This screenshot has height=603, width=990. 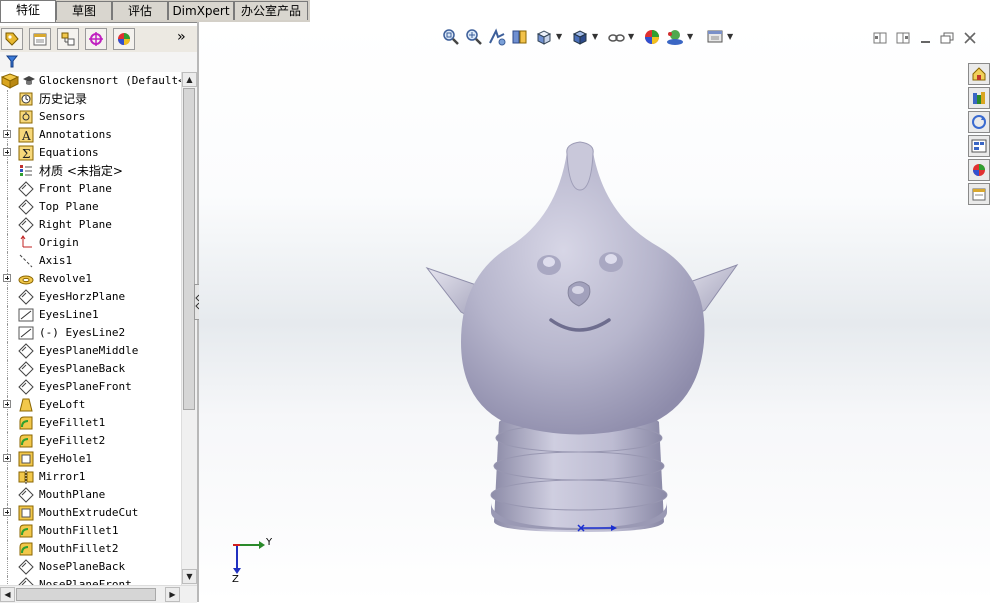 I want to click on tree-item: Origin, so click(x=90, y=243).